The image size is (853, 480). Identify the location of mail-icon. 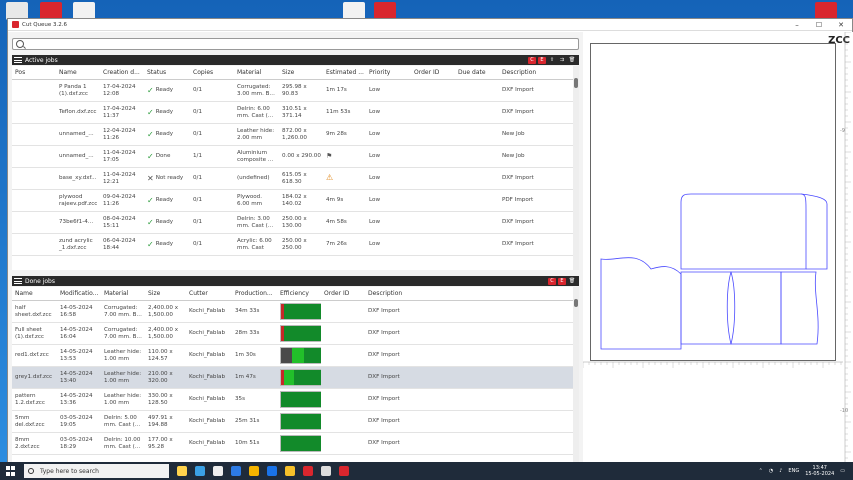
(290, 471).